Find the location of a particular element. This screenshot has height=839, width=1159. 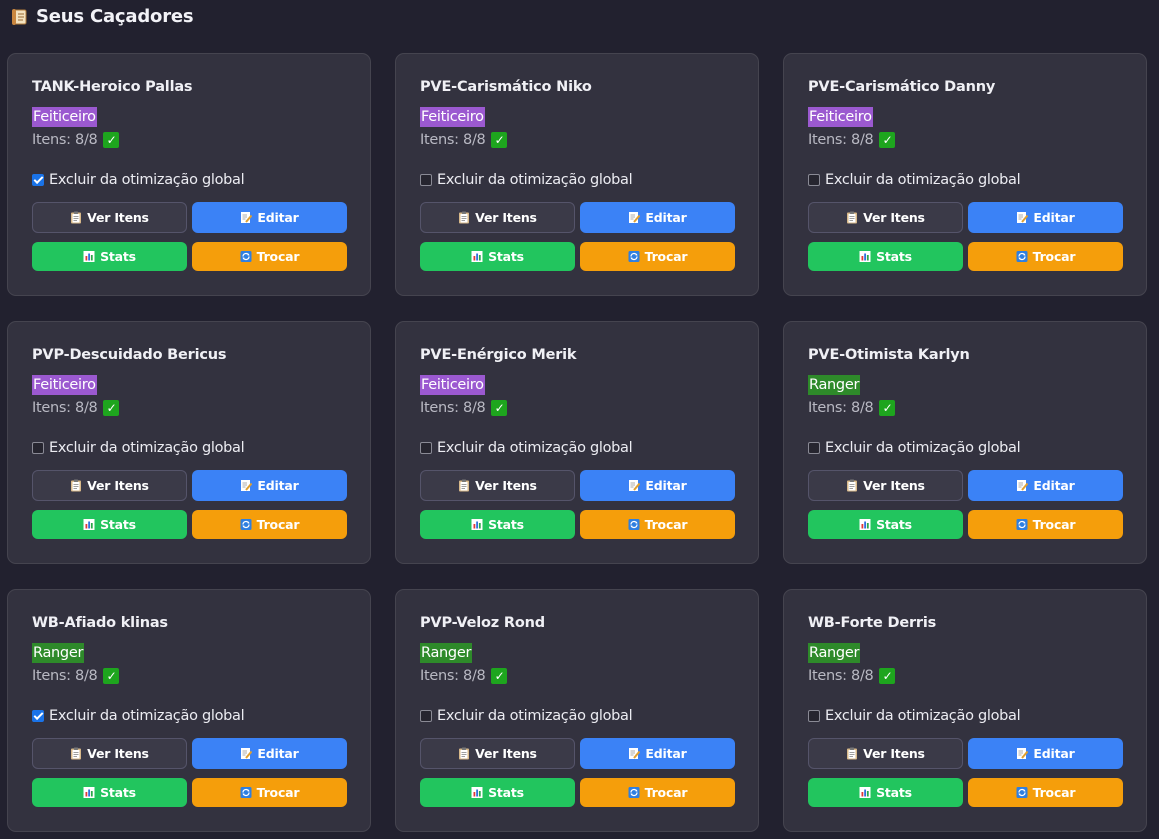

hunter-name: PVE-Otimista Karlyn is located at coordinates (889, 355).